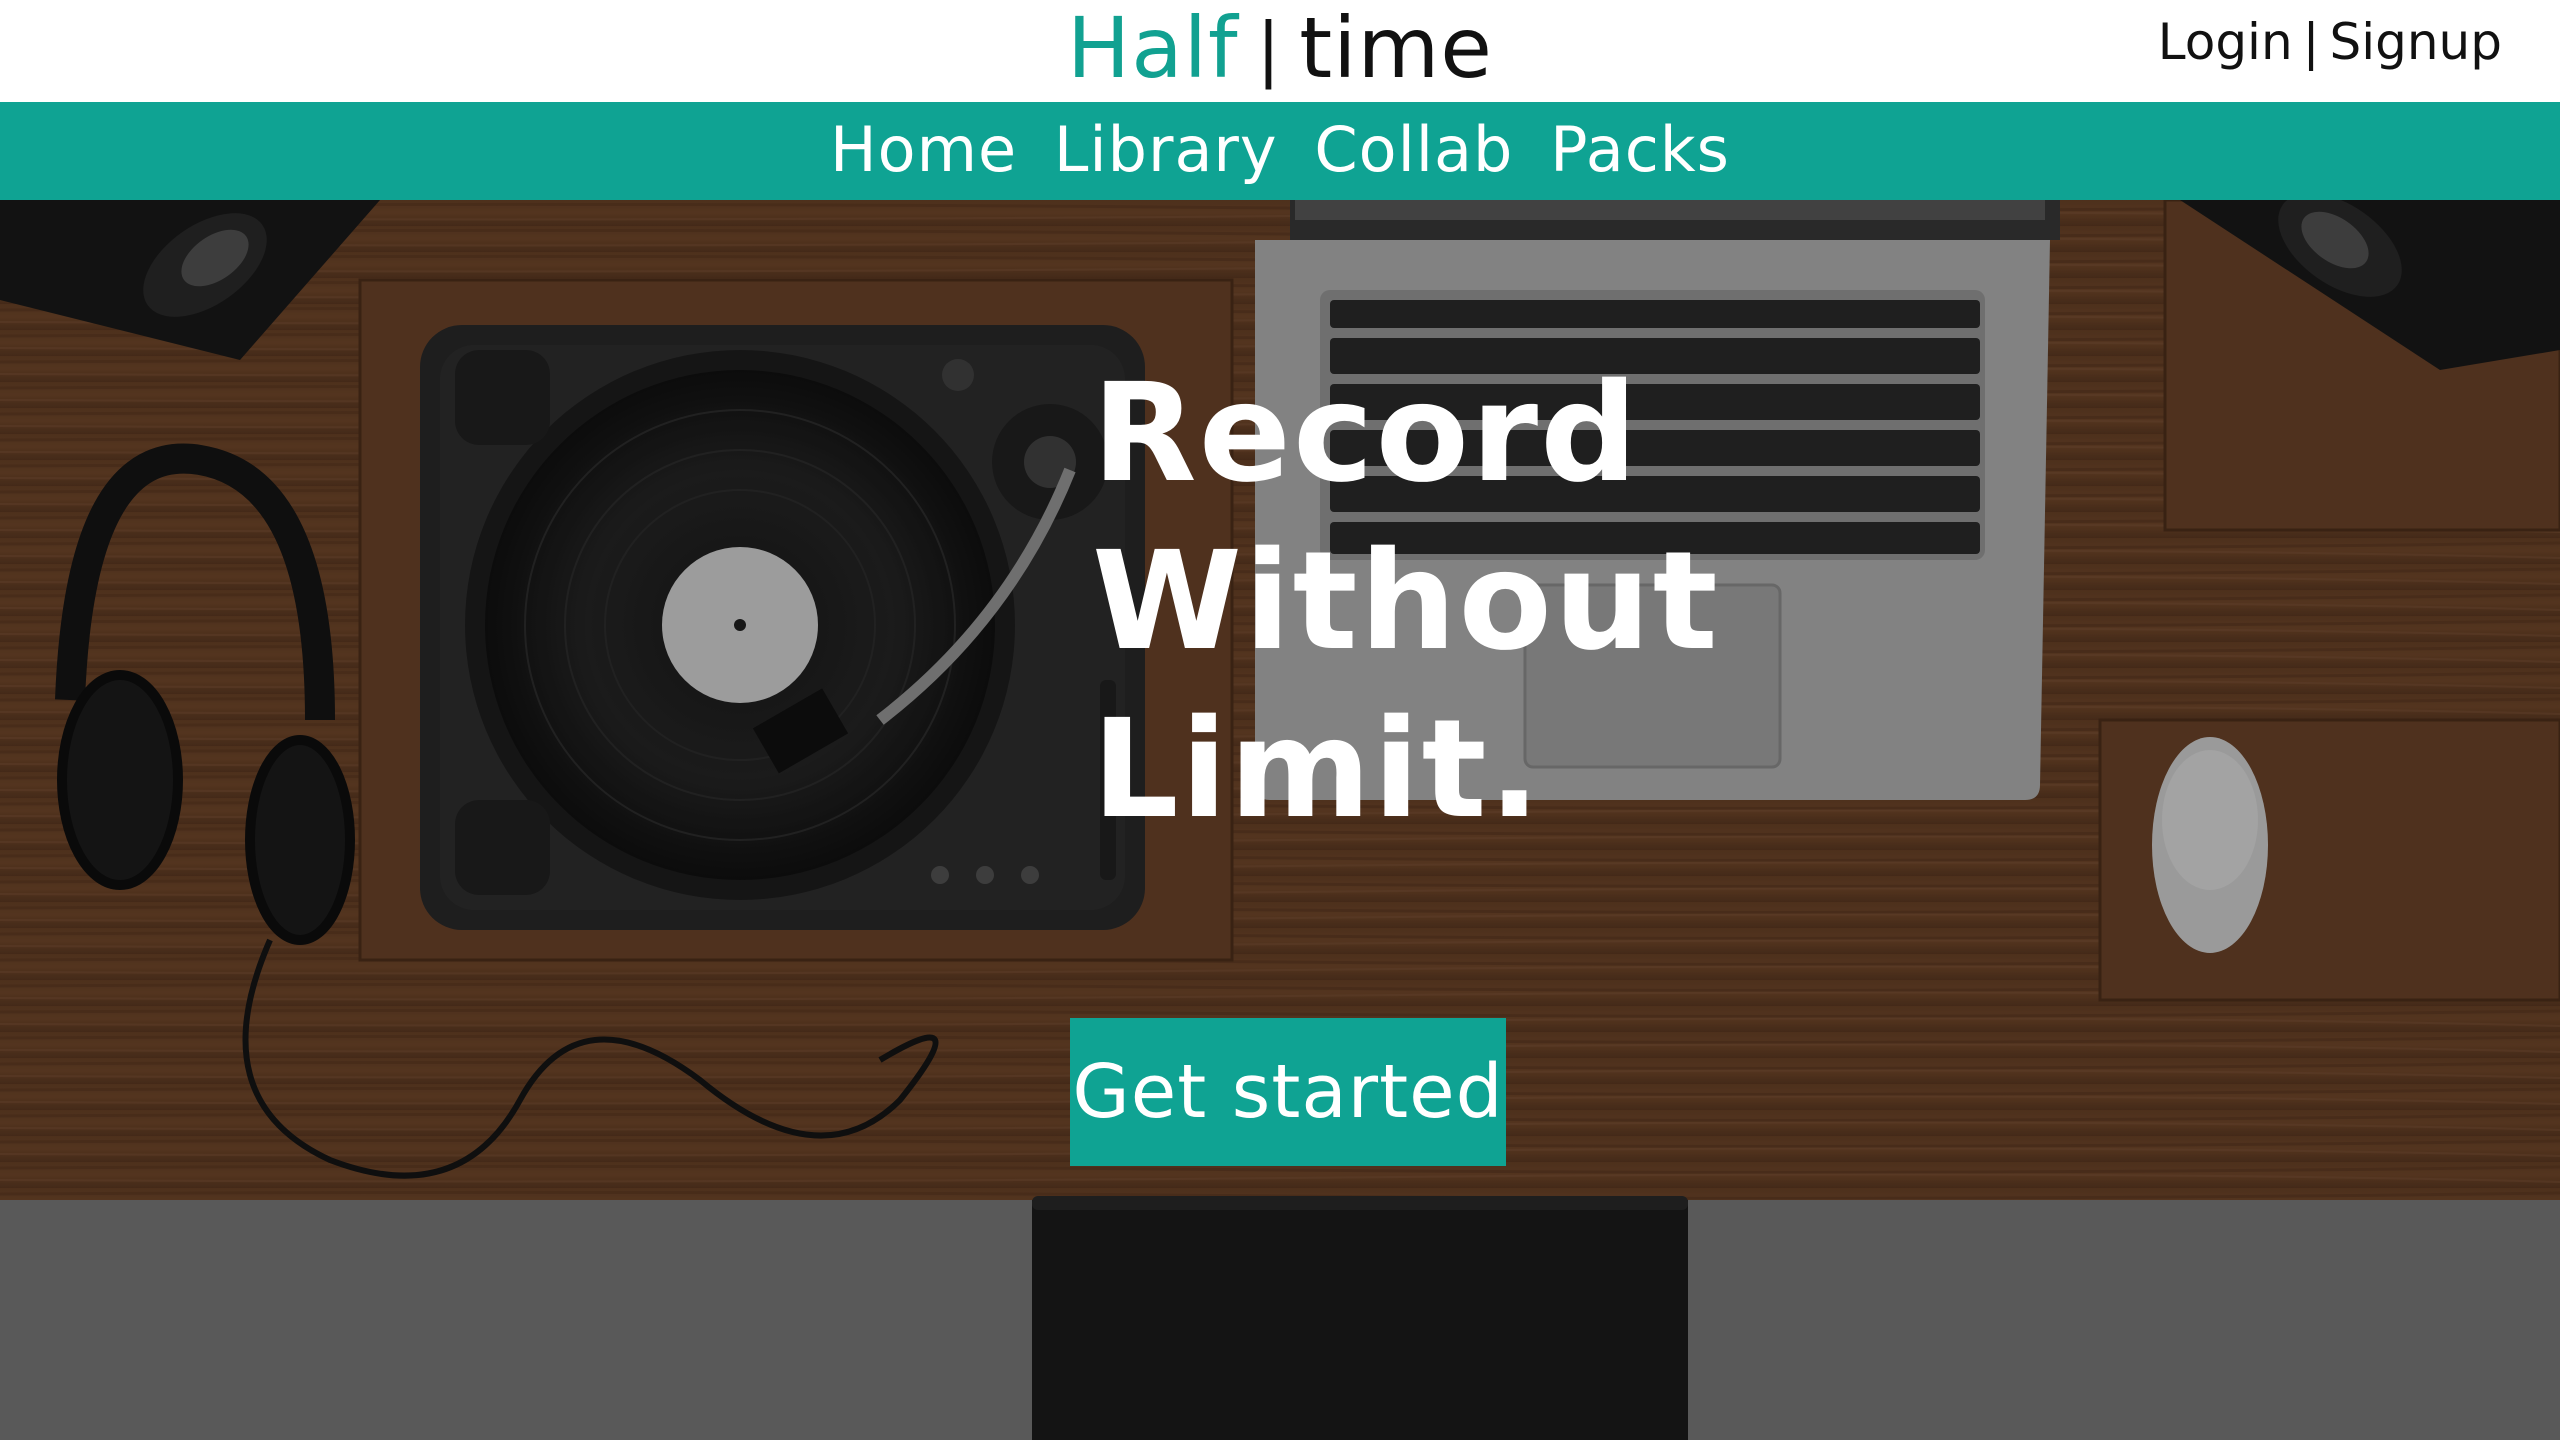  Describe the element at coordinates (1366, 434) in the screenshot. I see `headline-line-1: Record` at that location.